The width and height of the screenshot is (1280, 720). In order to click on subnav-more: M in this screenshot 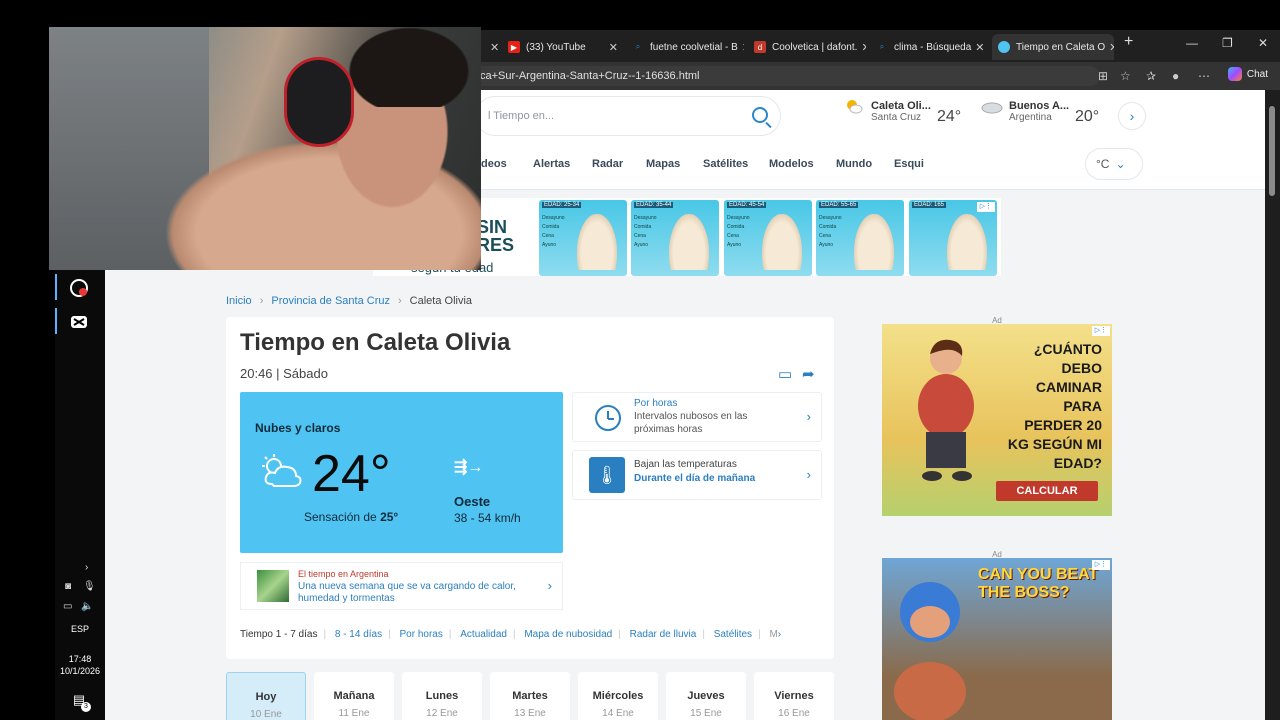, I will do `click(773, 634)`.